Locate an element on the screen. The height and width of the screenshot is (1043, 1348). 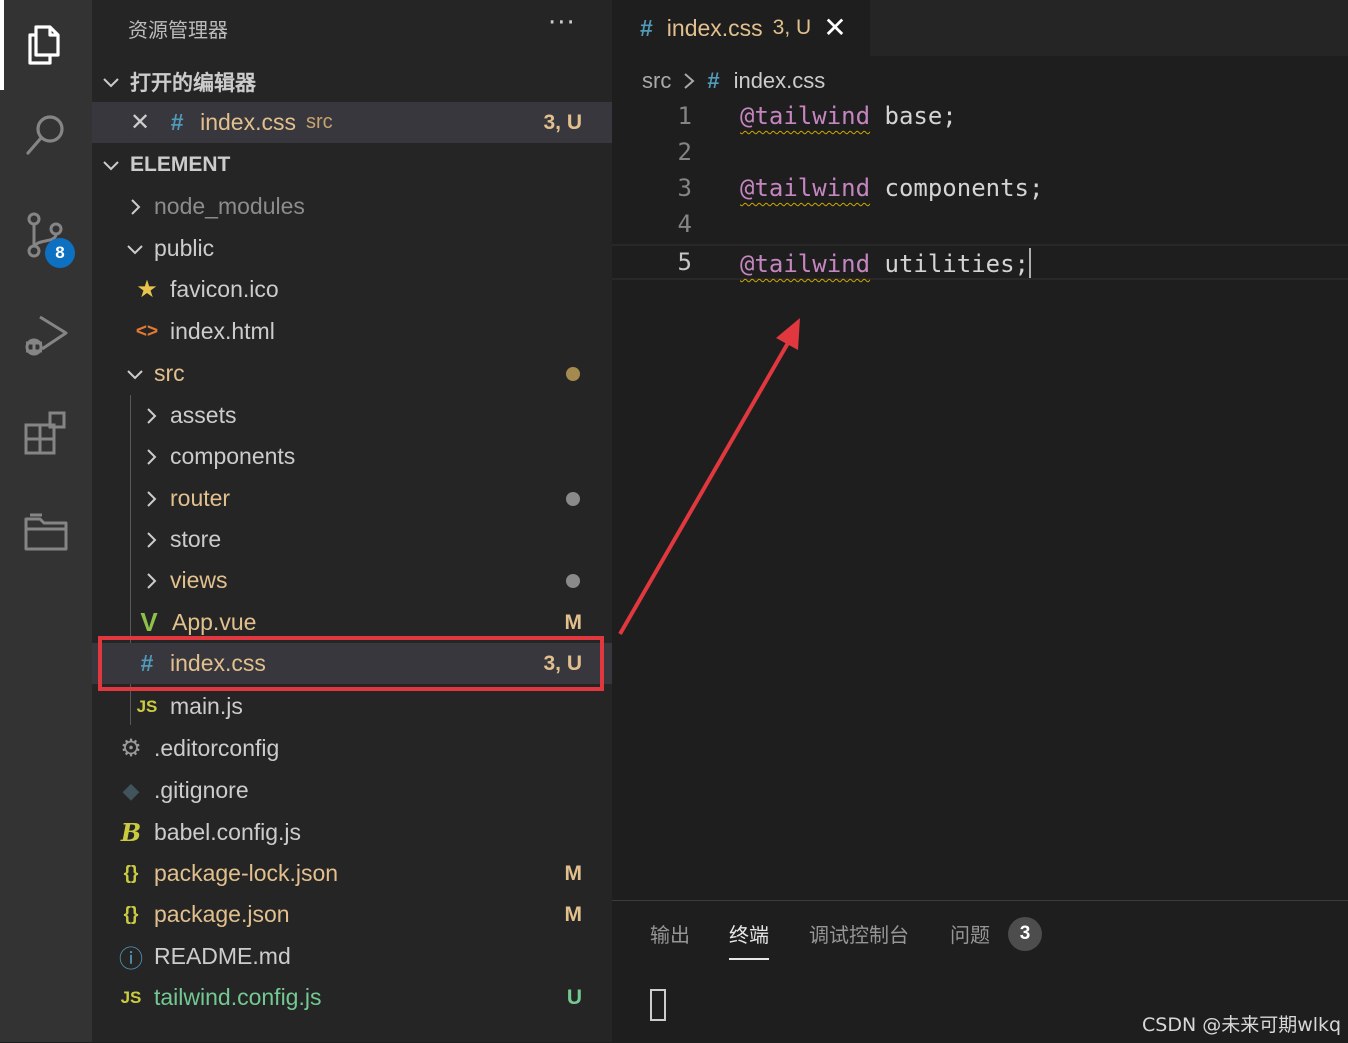
html-file-icon: <> is located at coordinates (147, 331).